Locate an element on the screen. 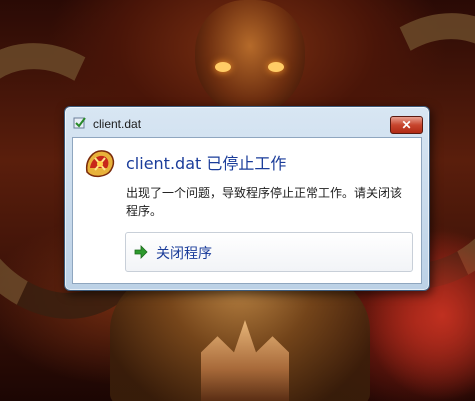  program-check-icon is located at coordinates (79, 123).